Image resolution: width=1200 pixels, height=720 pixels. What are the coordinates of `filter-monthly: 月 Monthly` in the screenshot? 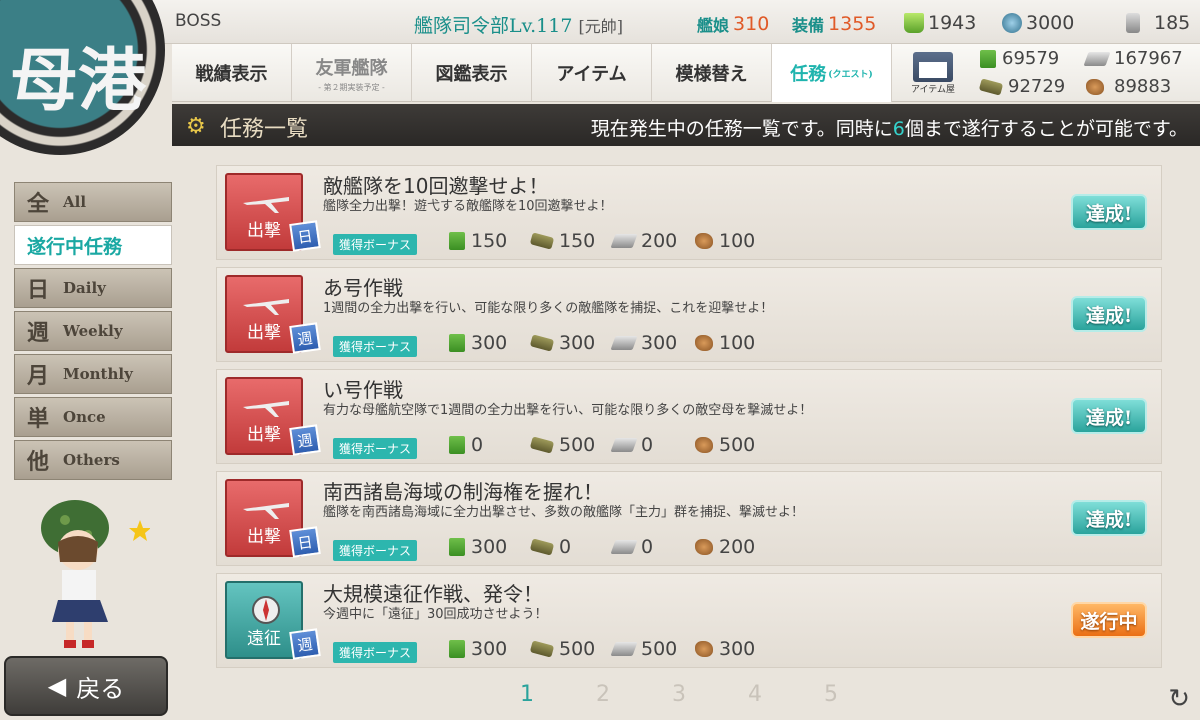 It's located at (93, 374).